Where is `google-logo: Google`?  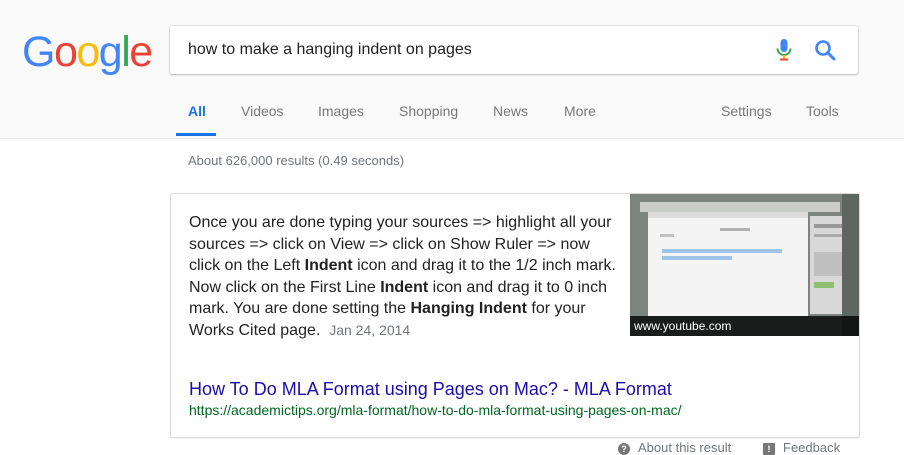
google-logo: Google is located at coordinates (87, 52).